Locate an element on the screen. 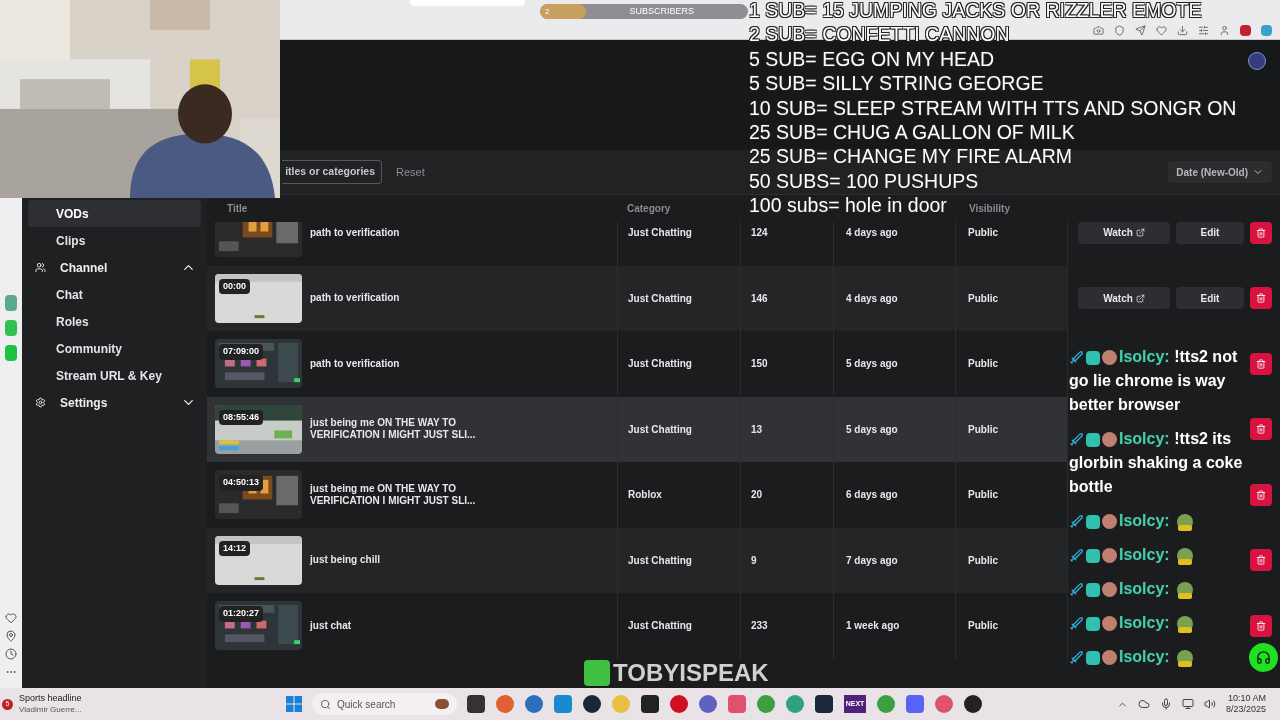 The image size is (1280, 720). sidebar-item: Community is located at coordinates (114, 348).